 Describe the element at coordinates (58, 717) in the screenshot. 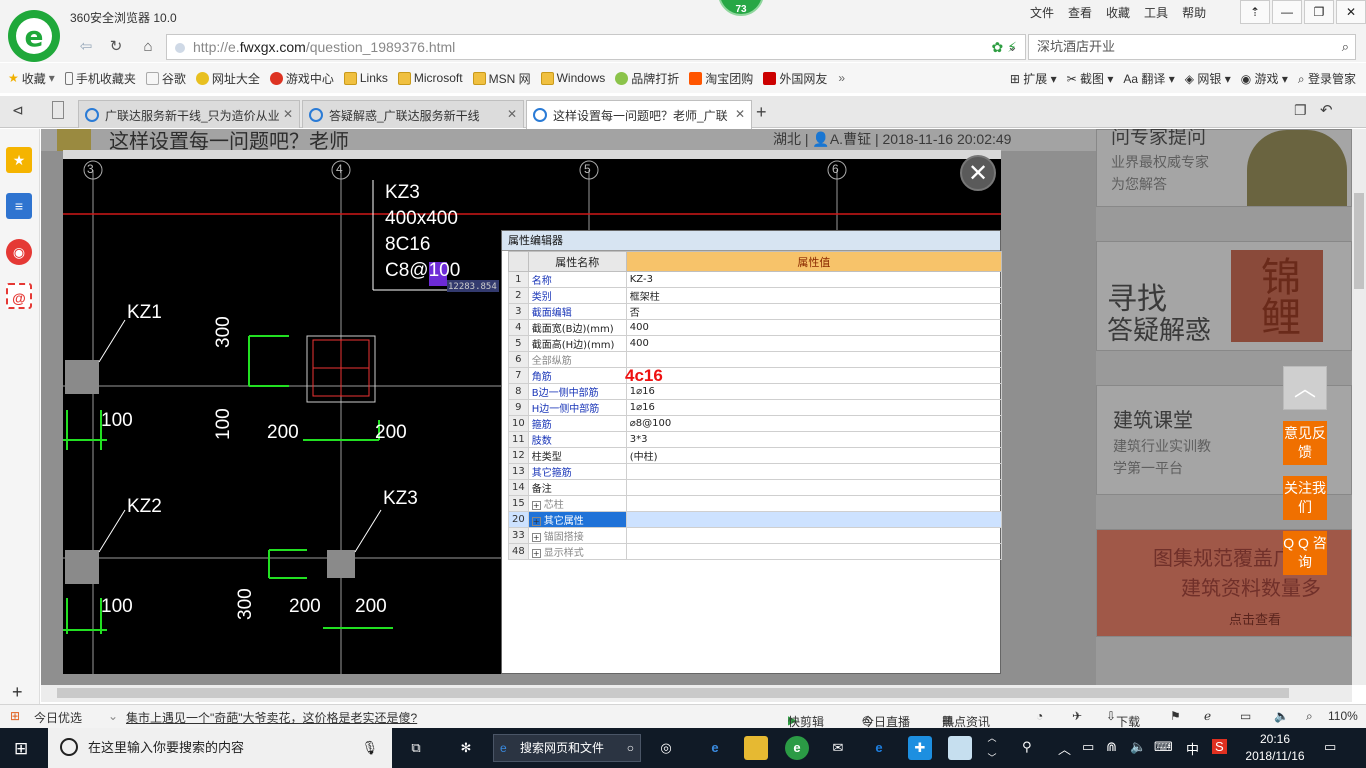

I see `news-label: 今日优选` at that location.